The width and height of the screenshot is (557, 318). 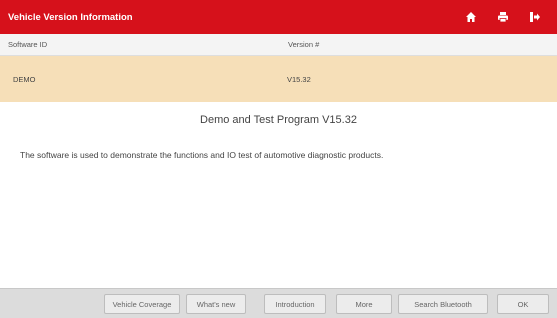 I want to click on home-icon, so click(x=471, y=17).